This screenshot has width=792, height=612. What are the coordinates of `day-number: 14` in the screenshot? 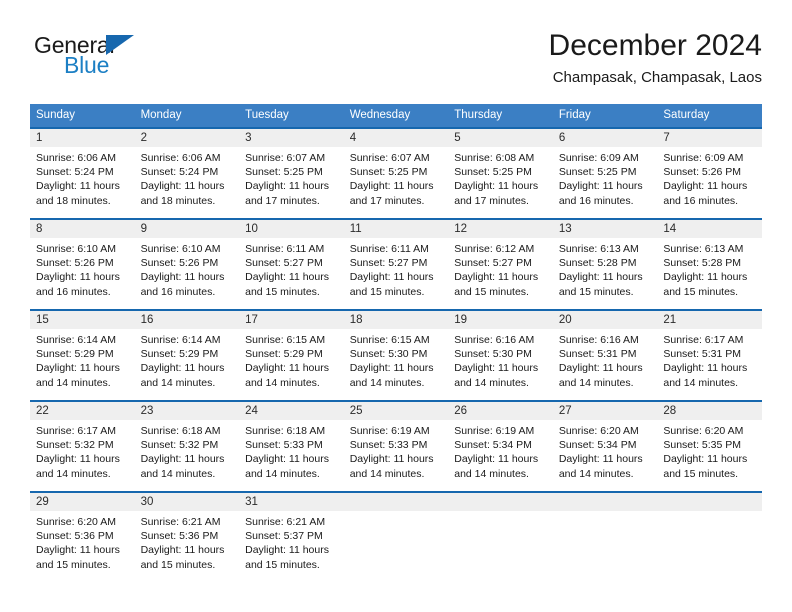 It's located at (709, 229).